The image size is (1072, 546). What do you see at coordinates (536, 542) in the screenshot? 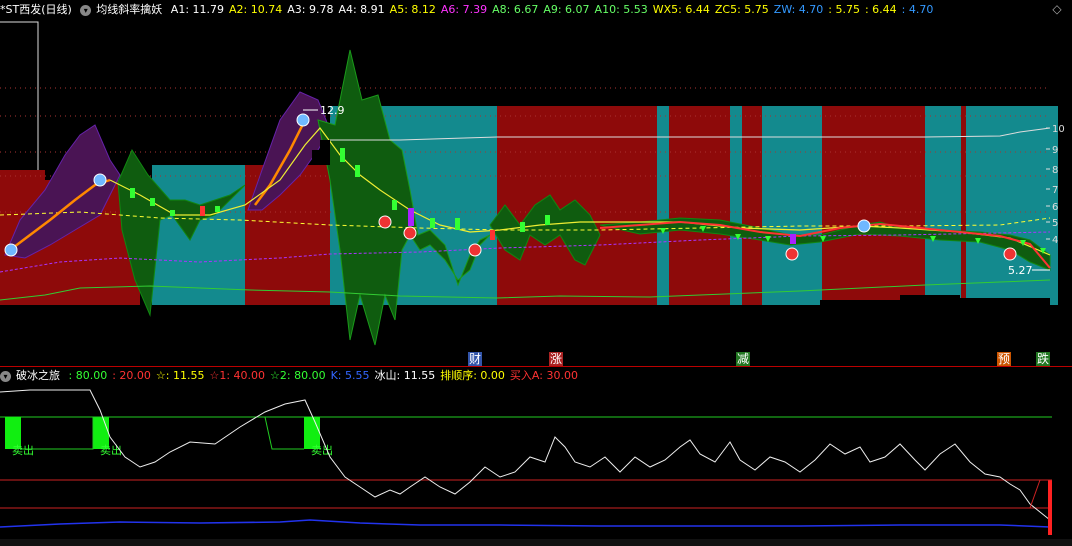
I see `status-footer` at bounding box center [536, 542].